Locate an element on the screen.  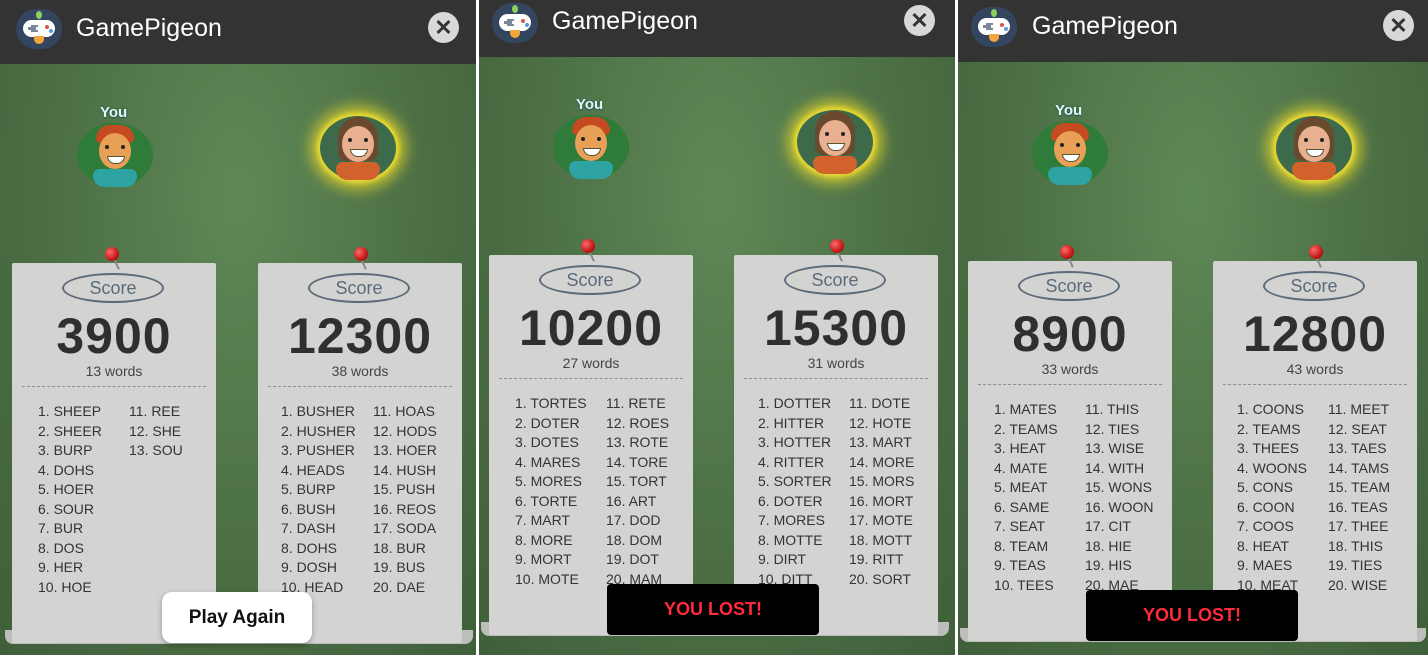
word-item: 1. DOTTER is located at coordinates (795, 403).